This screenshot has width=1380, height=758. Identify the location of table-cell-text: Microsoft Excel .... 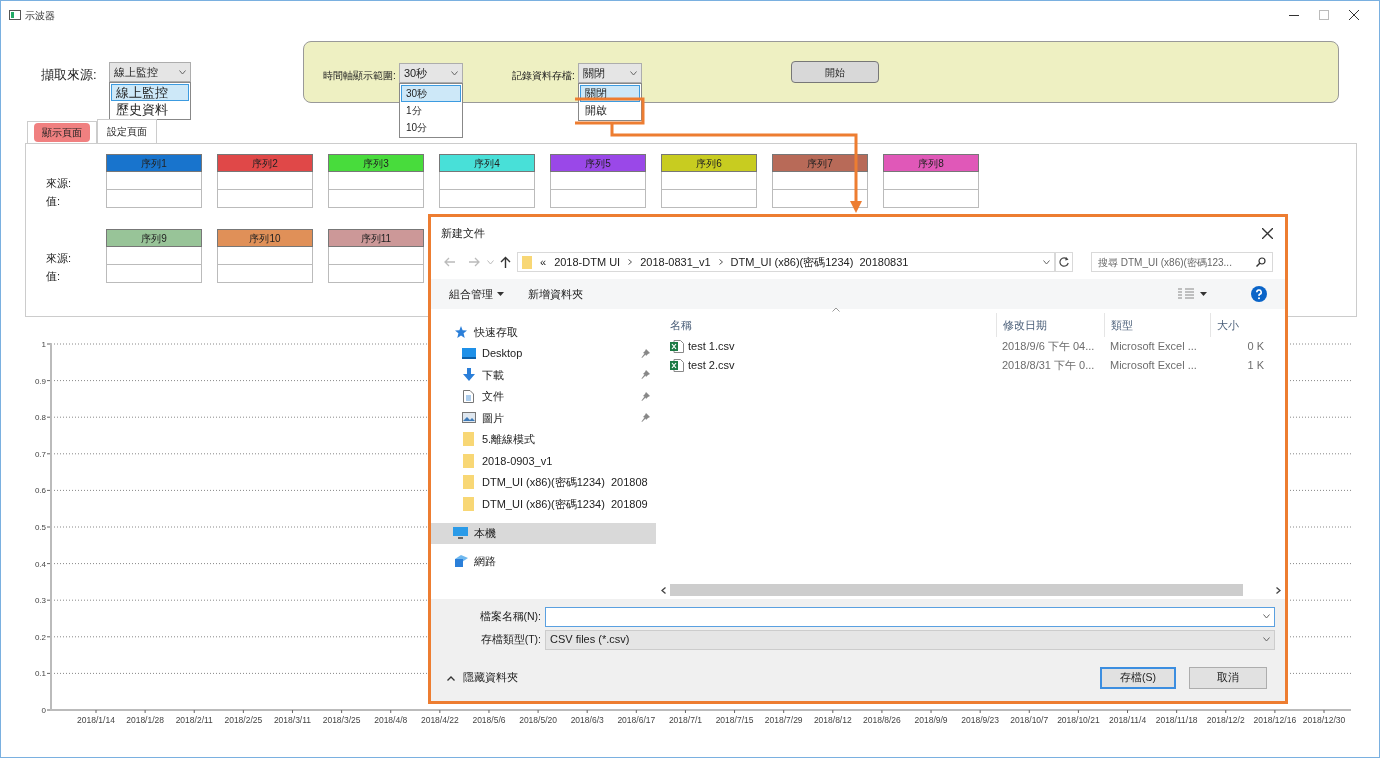
(1153, 366).